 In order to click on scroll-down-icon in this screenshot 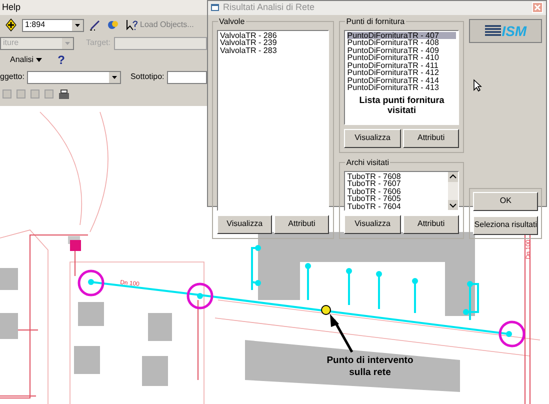, I will do `click(453, 205)`.